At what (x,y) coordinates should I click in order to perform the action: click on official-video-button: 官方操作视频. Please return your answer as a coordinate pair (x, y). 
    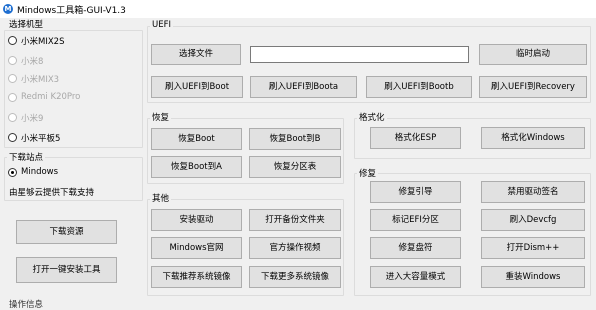
    Looking at the image, I should click on (295, 248).